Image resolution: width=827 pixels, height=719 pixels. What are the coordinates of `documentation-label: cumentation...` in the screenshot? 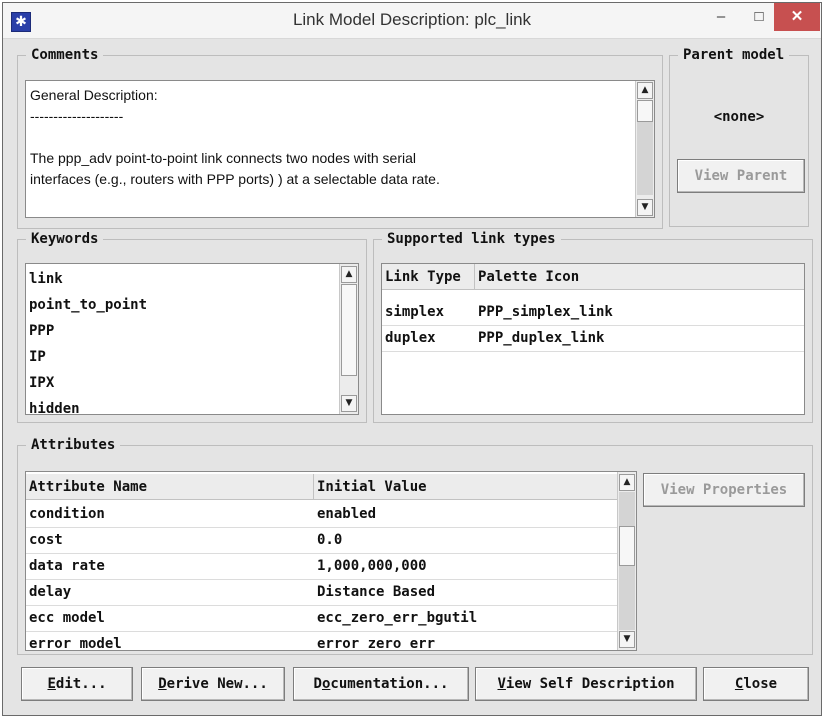 It's located at (389, 684).